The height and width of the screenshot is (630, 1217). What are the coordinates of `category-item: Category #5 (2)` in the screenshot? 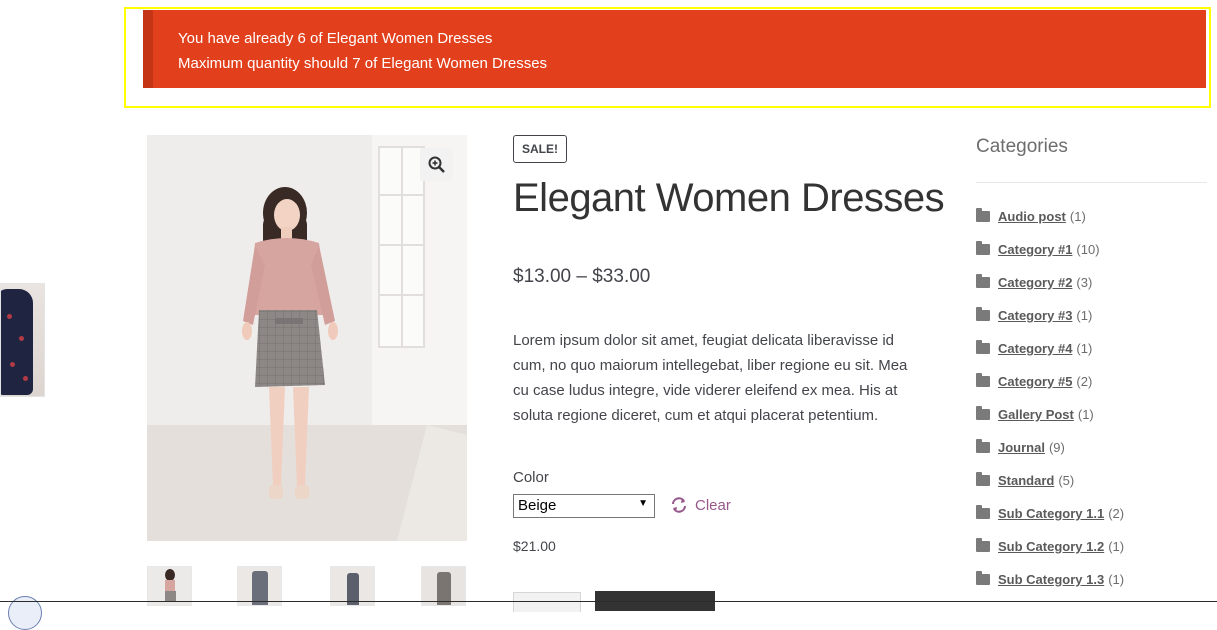 It's located at (1050, 381).